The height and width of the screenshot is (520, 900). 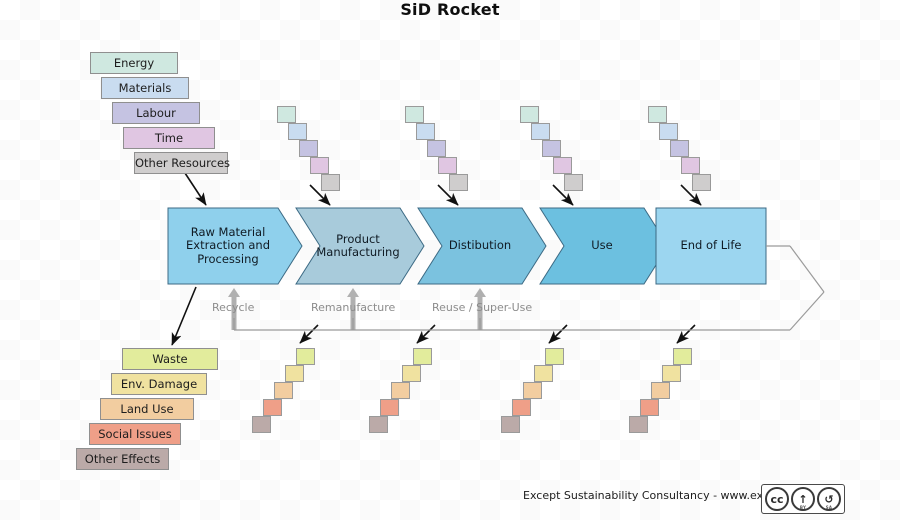 I want to click on cc-chip-sa-icon: ↺ SA, so click(x=829, y=499).